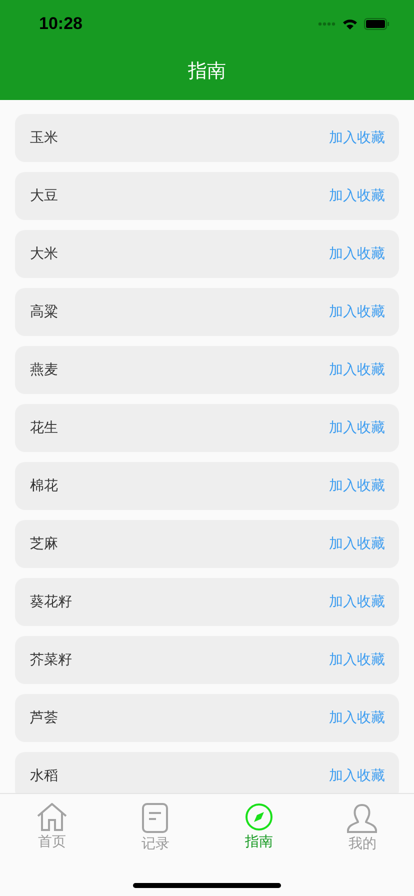 This screenshot has height=896, width=414. I want to click on crop-card: 葵花籽 加入收藏, so click(207, 602).